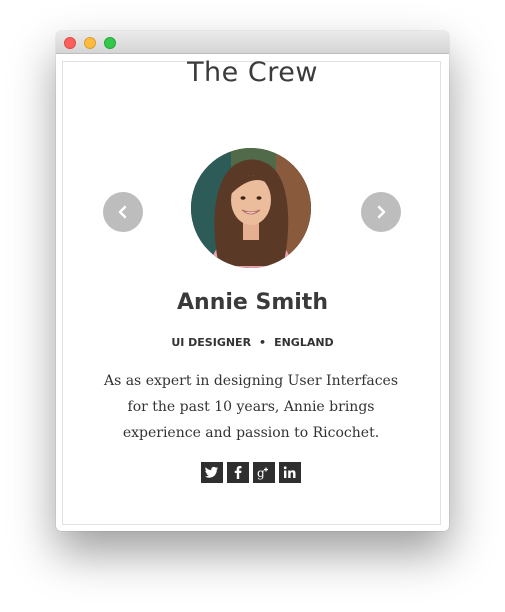 The width and height of the screenshot is (505, 612). I want to click on member-location: ENGLAND, so click(304, 342).